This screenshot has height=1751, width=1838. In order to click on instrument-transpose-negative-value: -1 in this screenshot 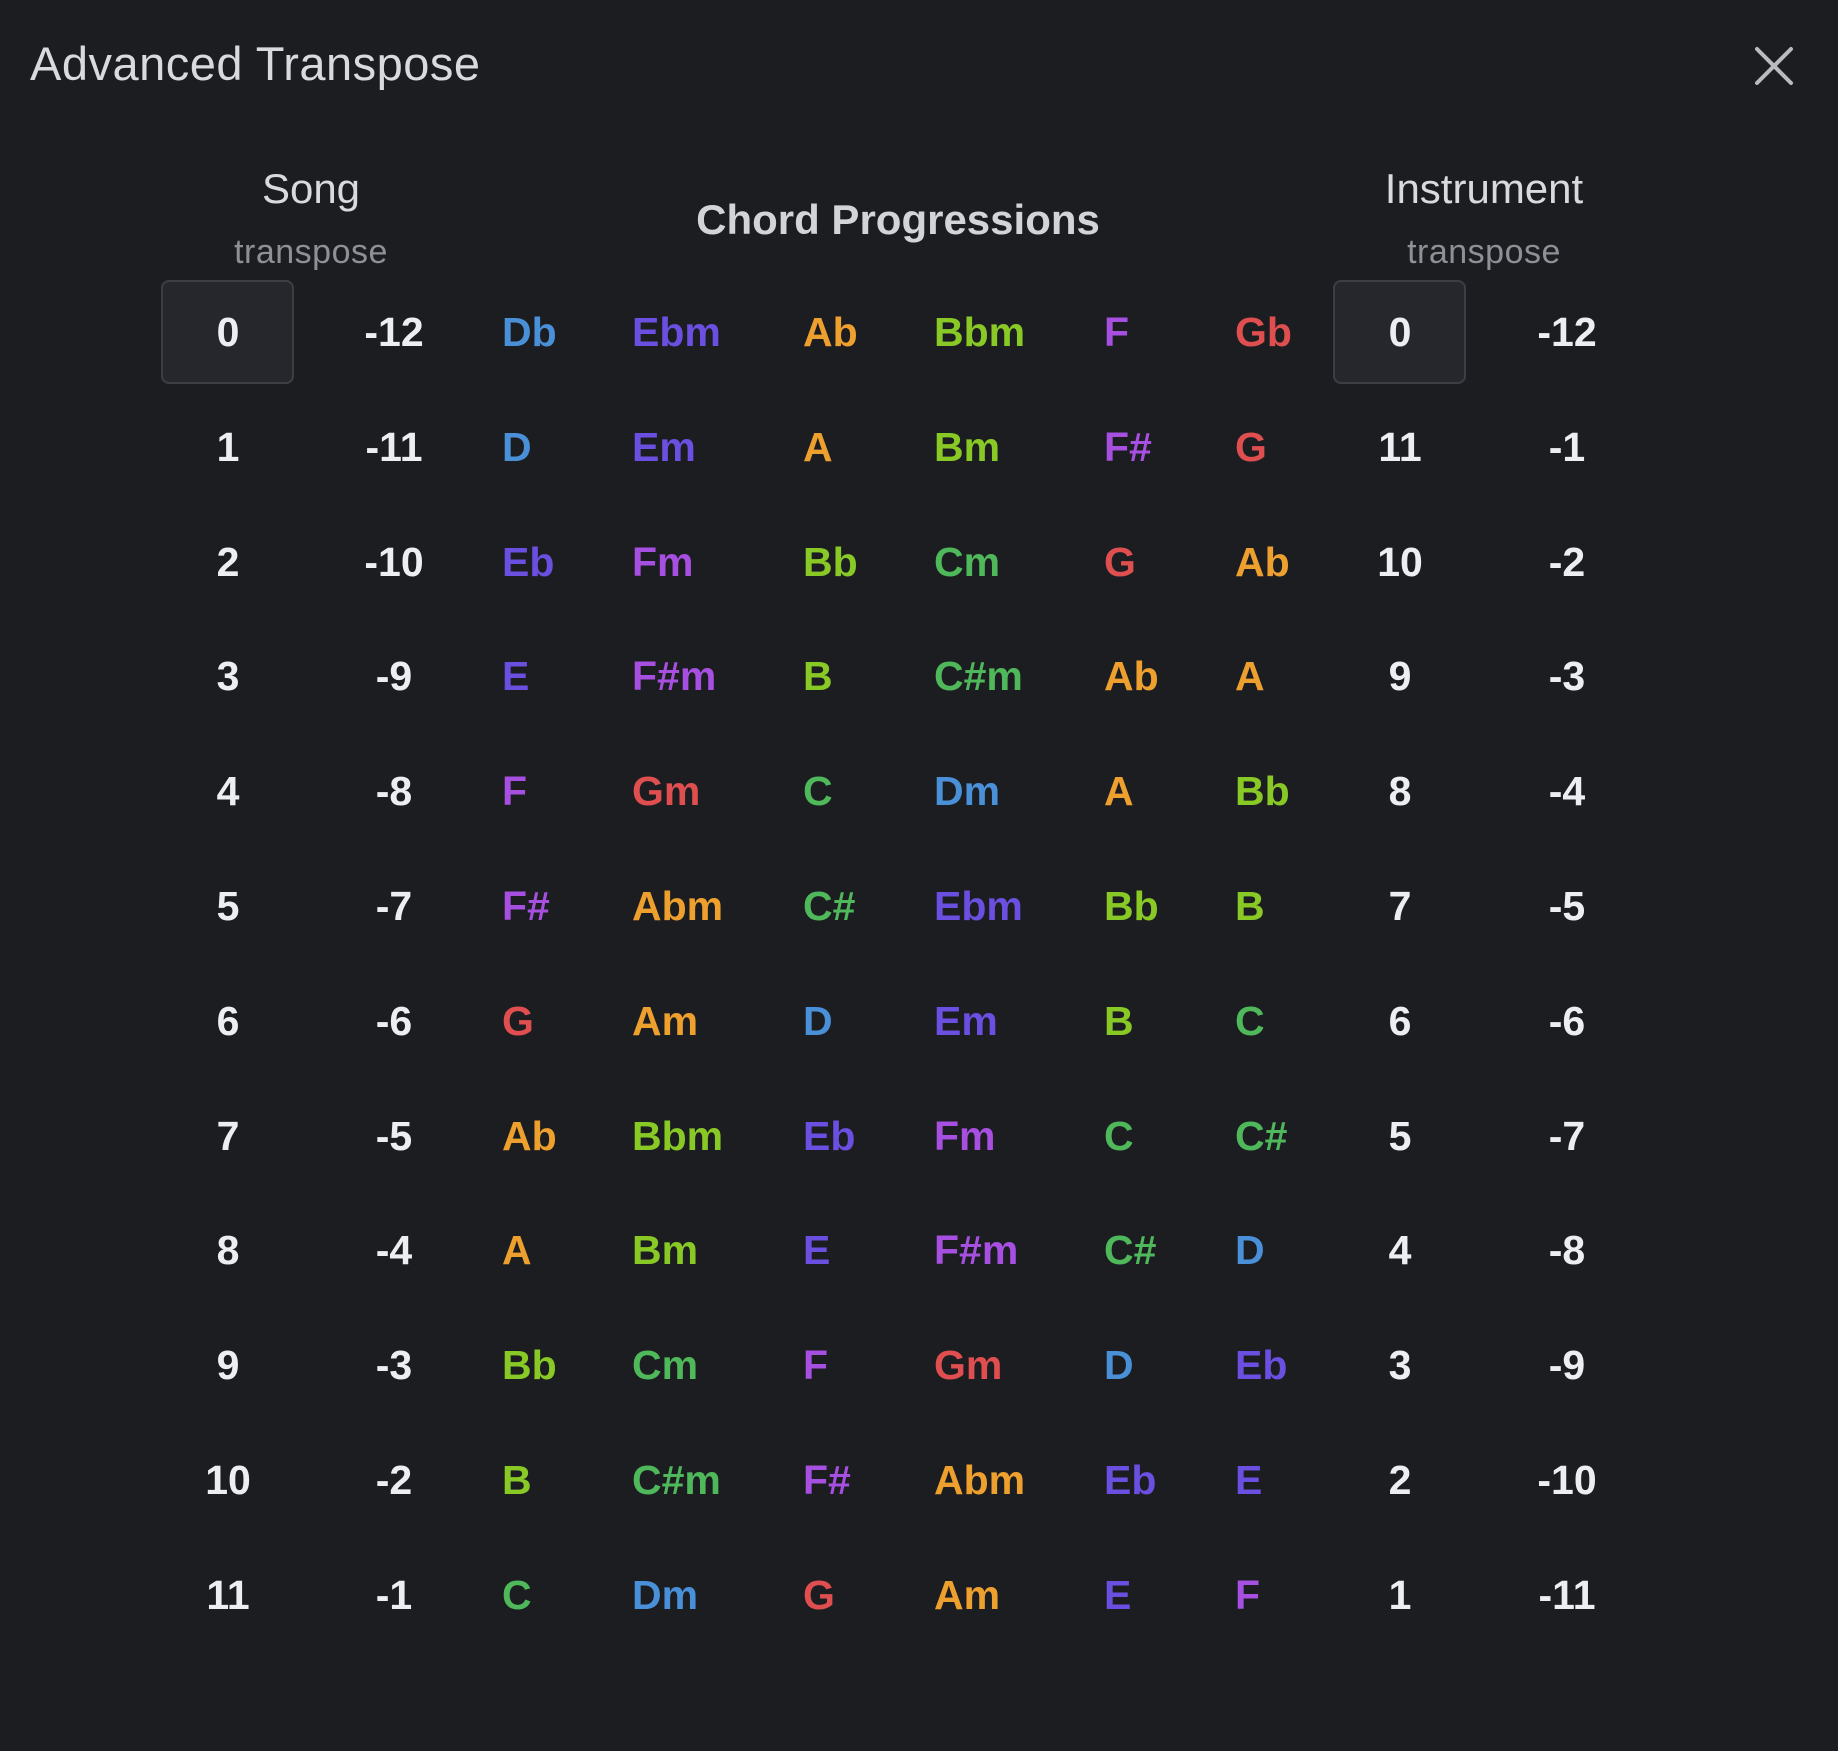, I will do `click(1567, 447)`.